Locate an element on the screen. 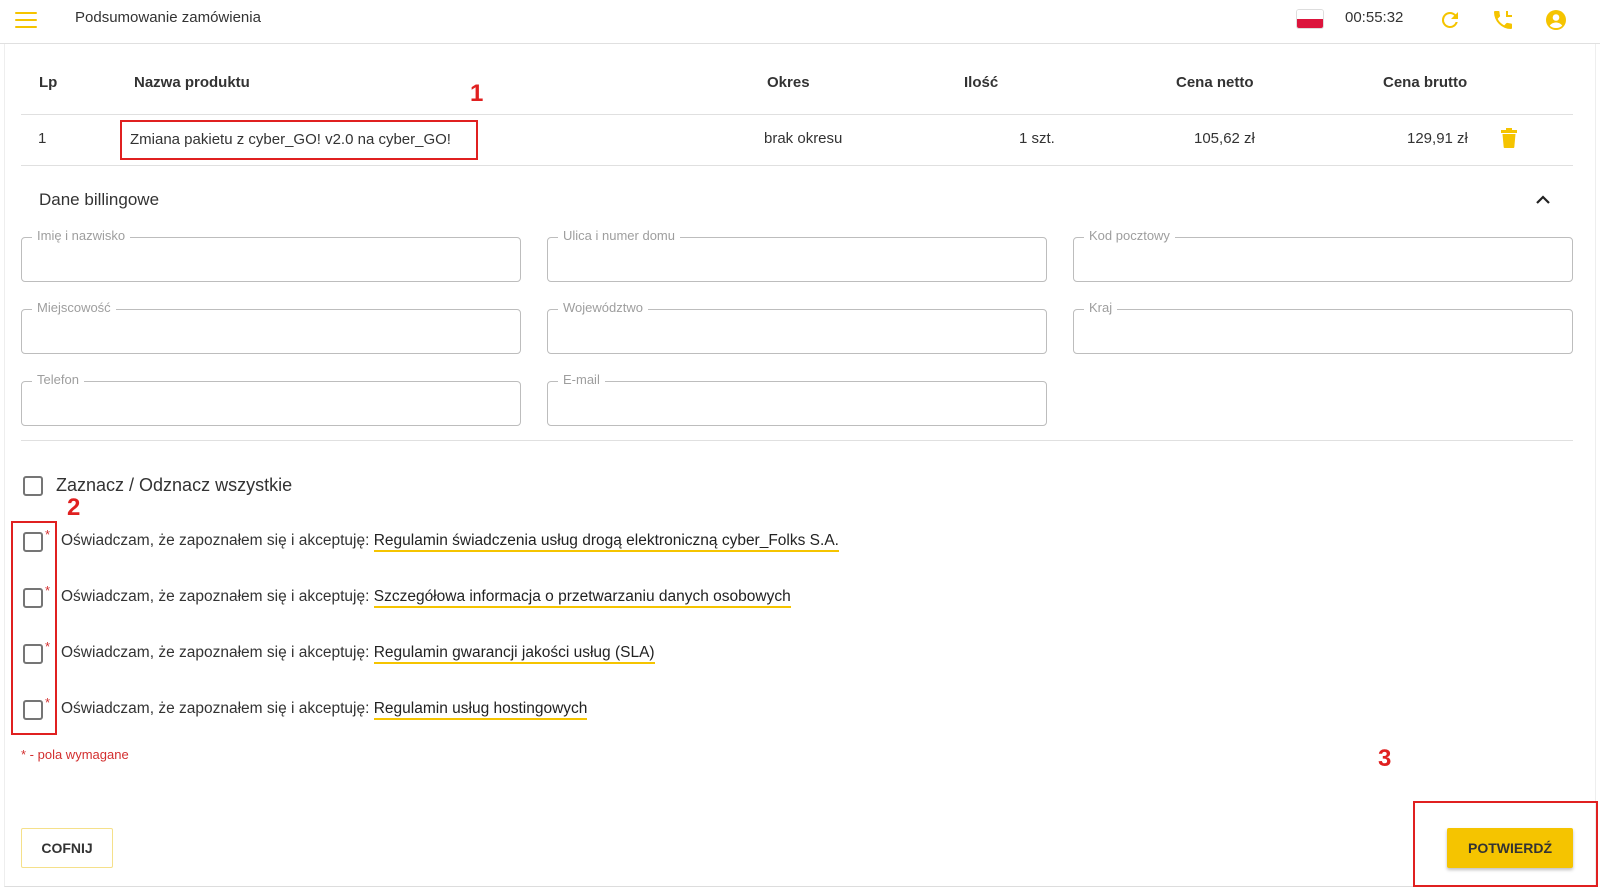 The height and width of the screenshot is (890, 1600). annotation-number-1: 1 is located at coordinates (477, 93).